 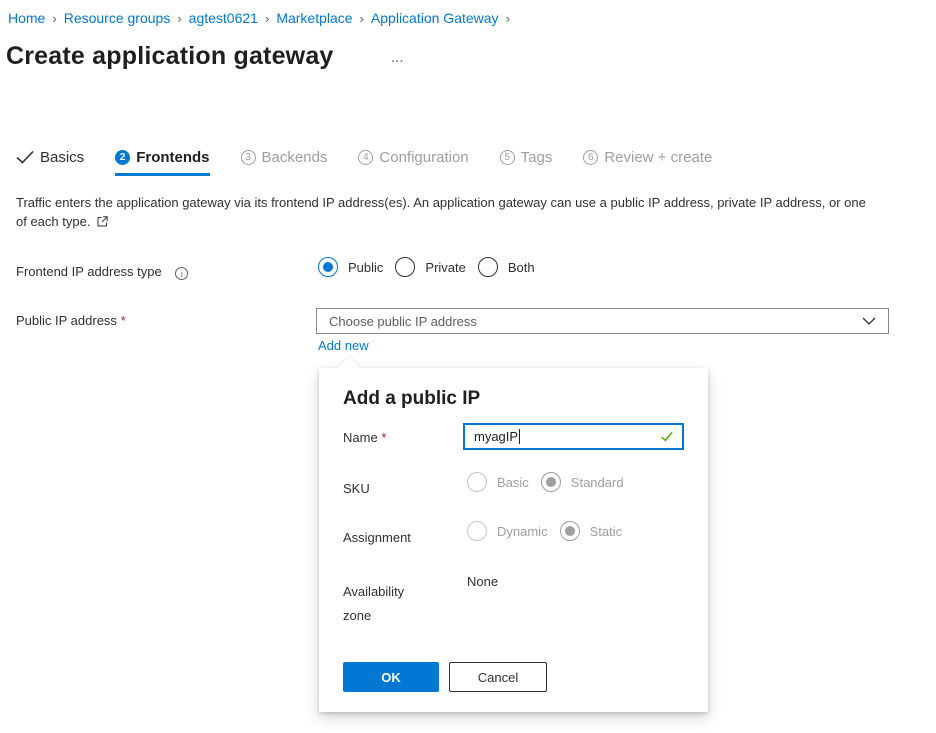 I want to click on breadcrumb-home: Home, so click(x=26, y=18).